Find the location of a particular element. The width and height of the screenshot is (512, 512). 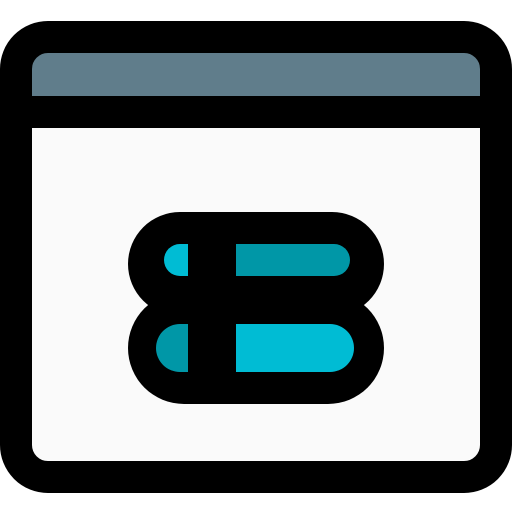

list-row1-line is located at coordinates (293, 260).